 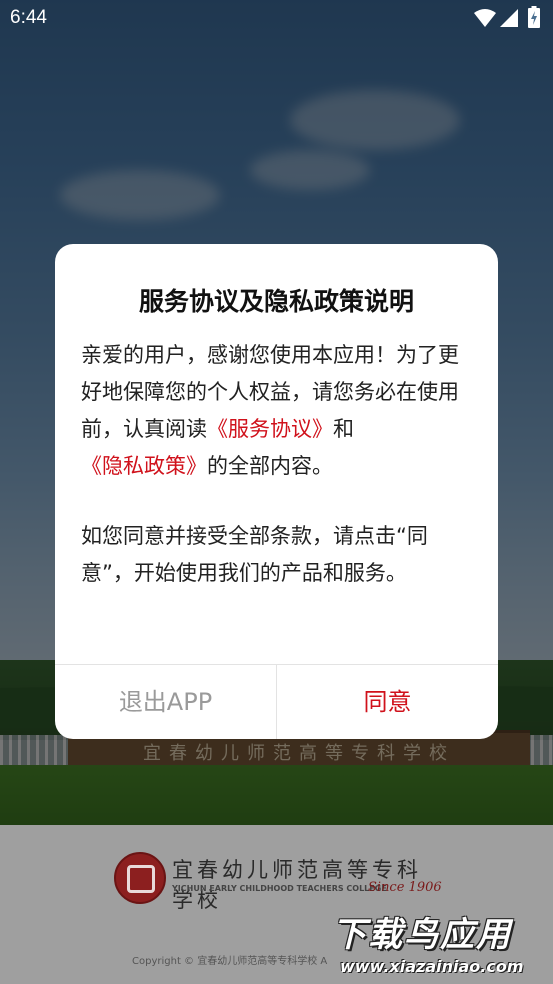 I want to click on battery-charging-icon, so click(x=534, y=17).